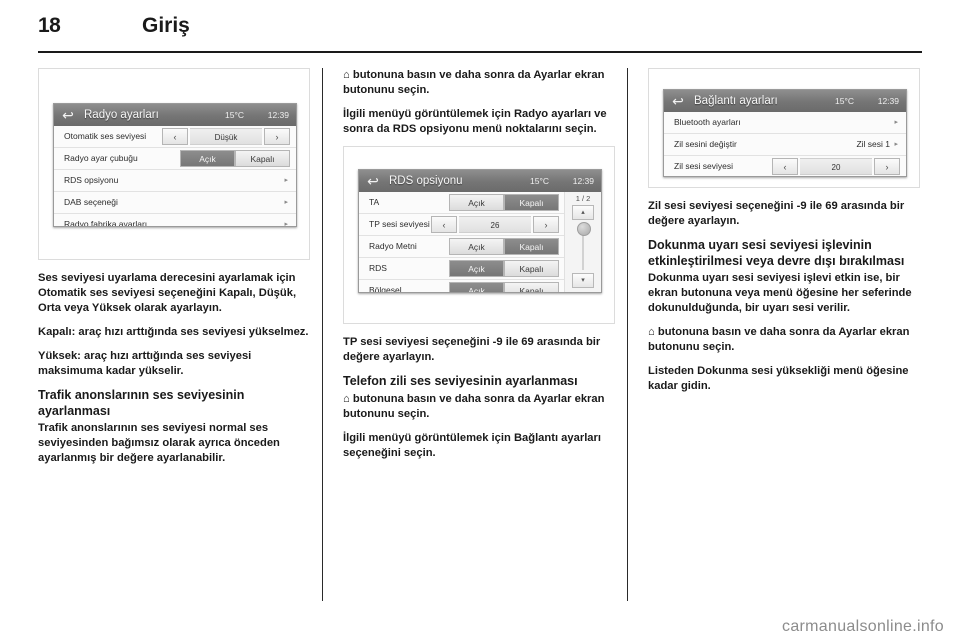  I want to click on row-tp-sesi-seviyesi: TP sesi seviyesi ‹ 26 ›, so click(462, 225).